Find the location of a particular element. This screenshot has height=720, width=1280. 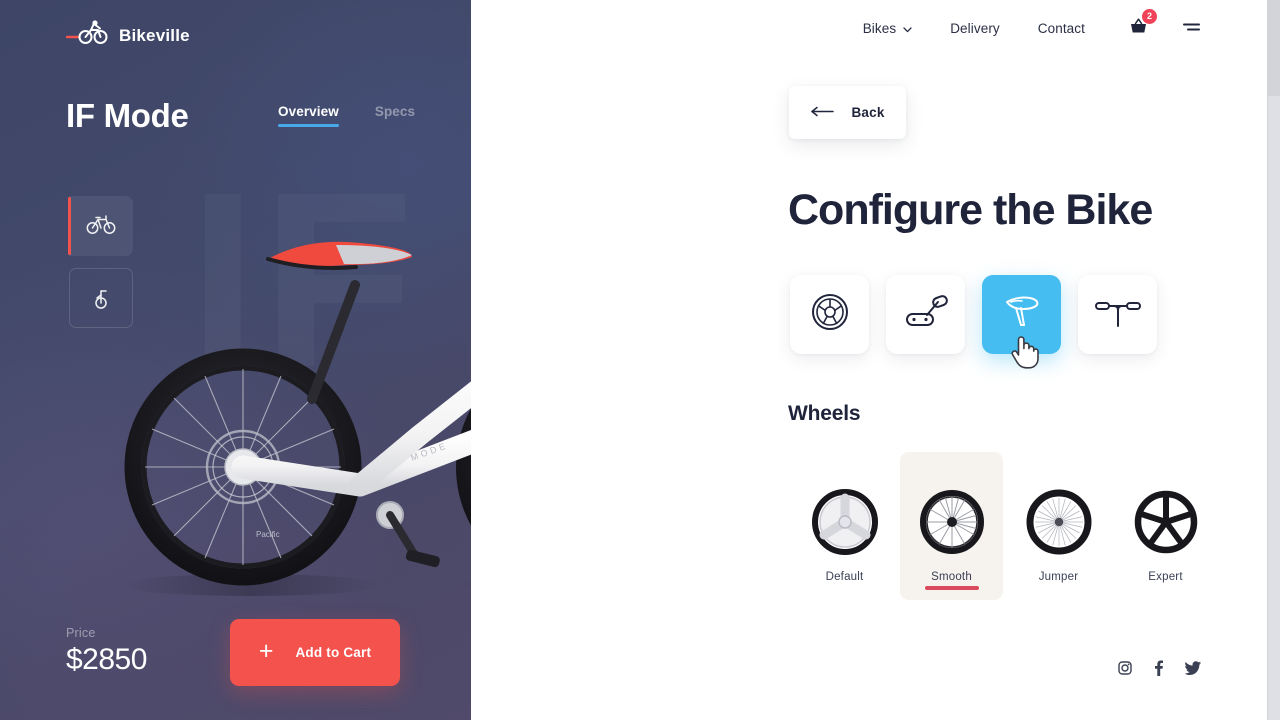

add-to-cart-button: + Add to Cart is located at coordinates (315, 652).